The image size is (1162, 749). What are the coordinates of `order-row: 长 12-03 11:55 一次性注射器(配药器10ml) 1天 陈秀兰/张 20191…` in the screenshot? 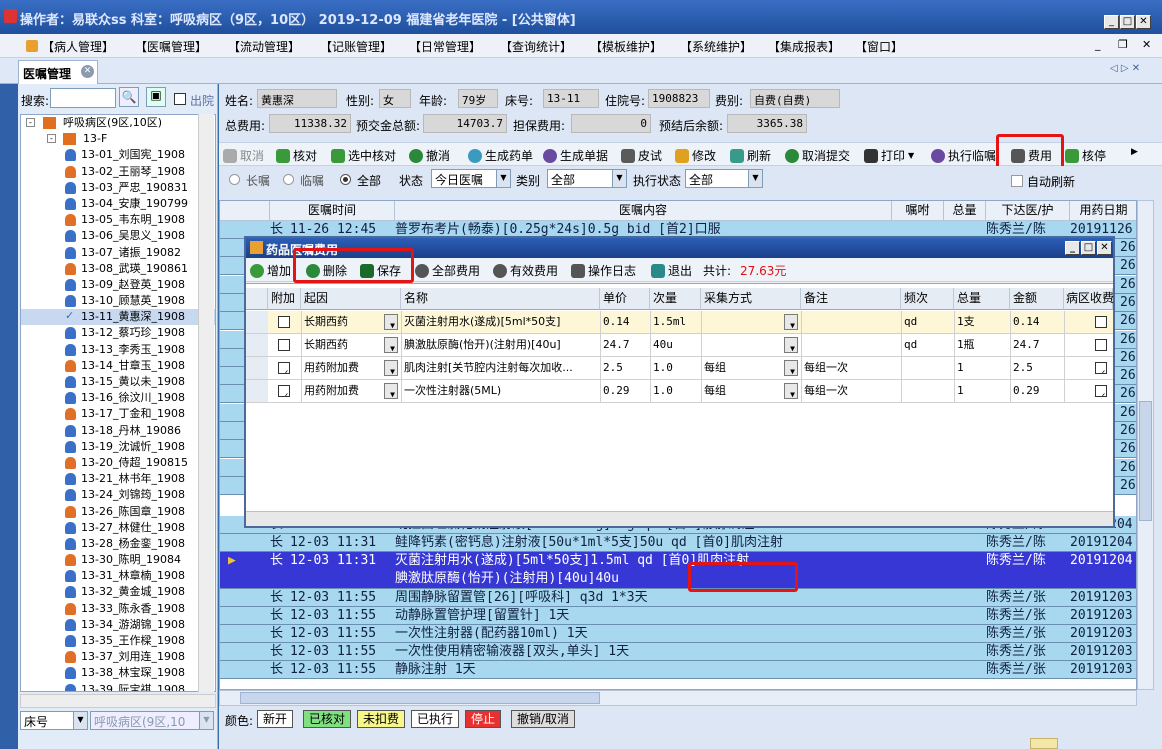 It's located at (678, 634).